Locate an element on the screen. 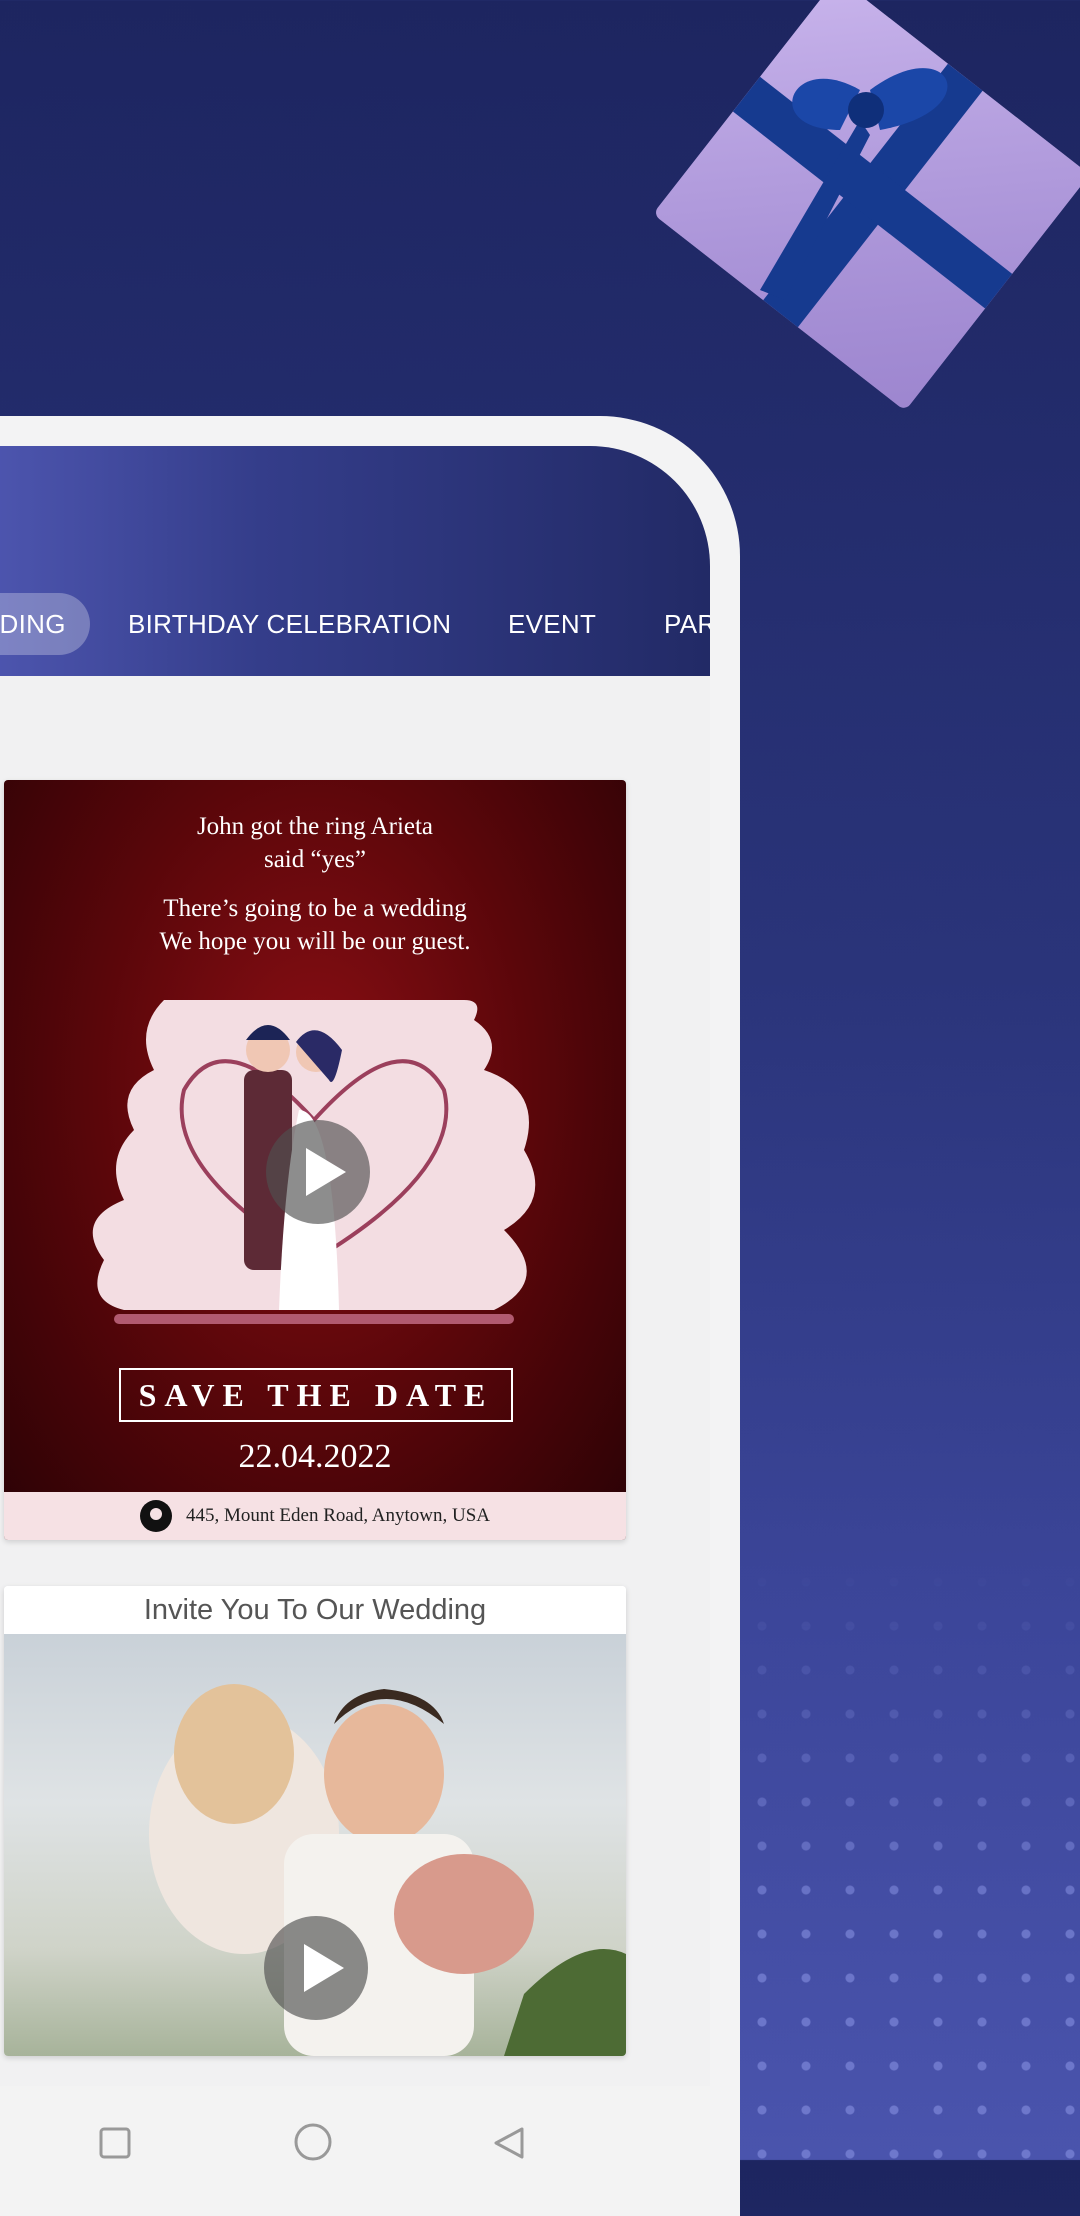 The image size is (1080, 2216). save-the-date-label: SAVE THE DATE is located at coordinates (316, 1395).